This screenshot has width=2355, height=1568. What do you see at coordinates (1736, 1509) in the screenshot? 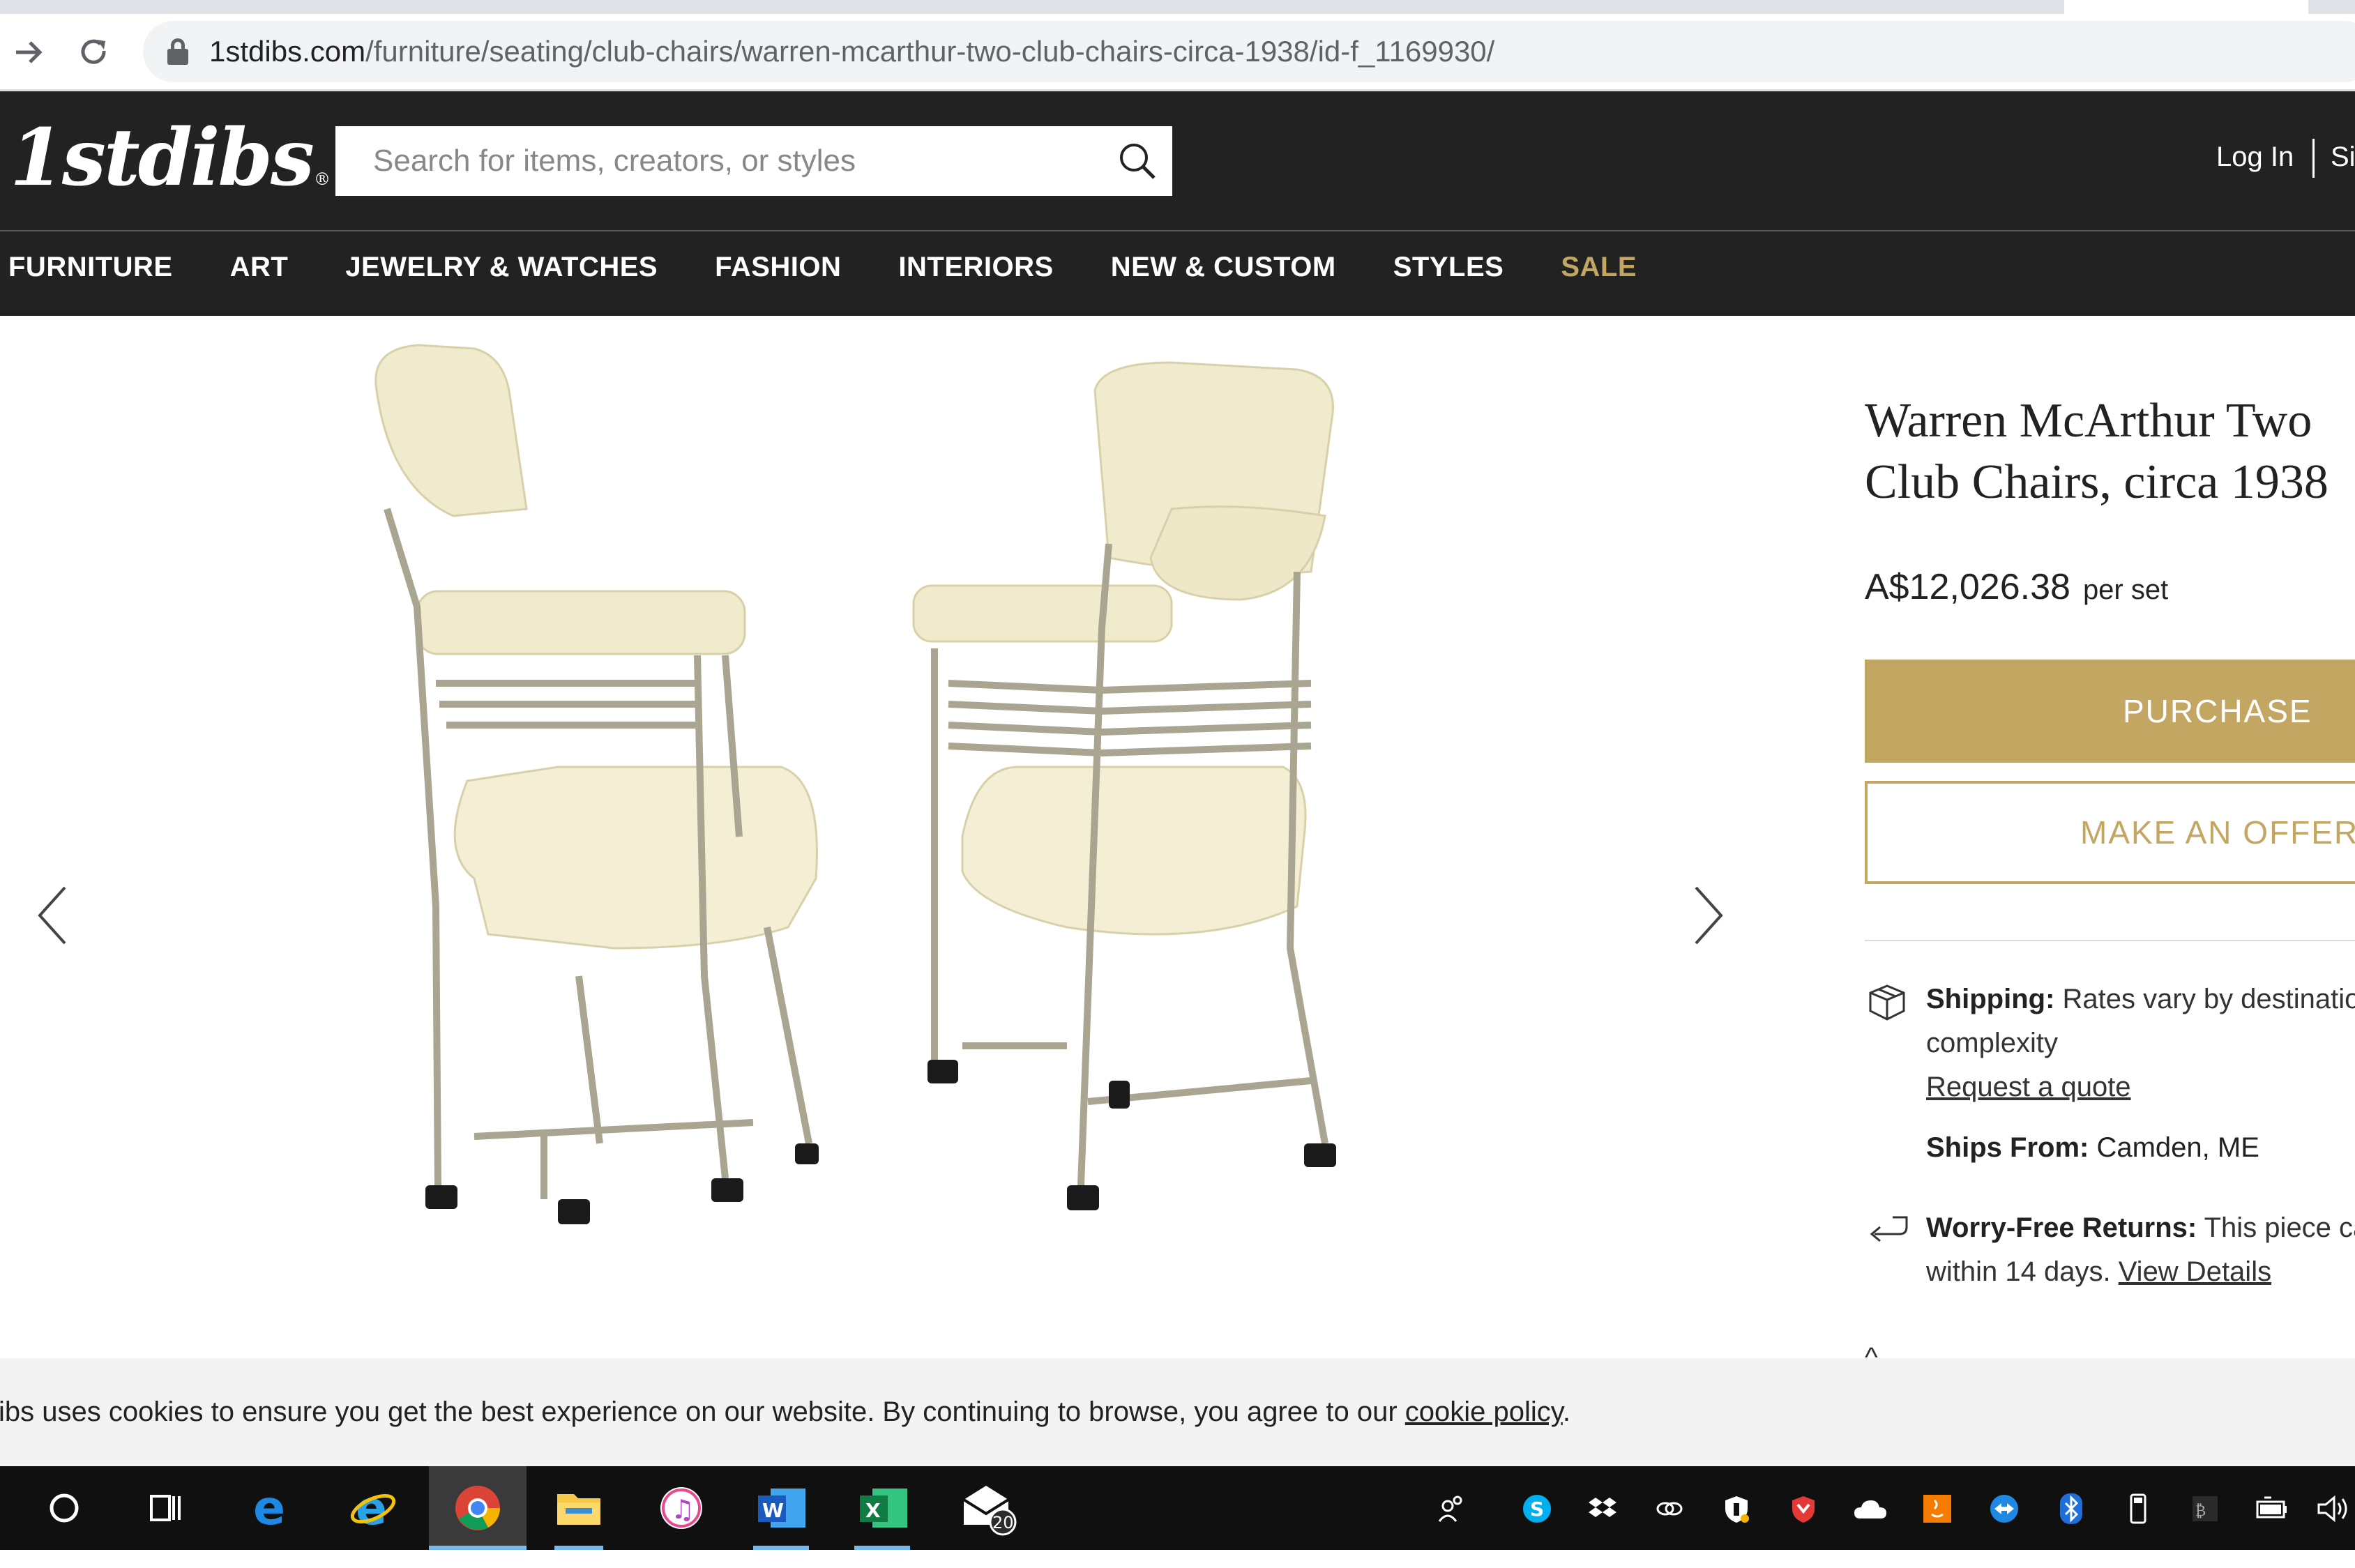
I see `security-shield-icon` at bounding box center [1736, 1509].